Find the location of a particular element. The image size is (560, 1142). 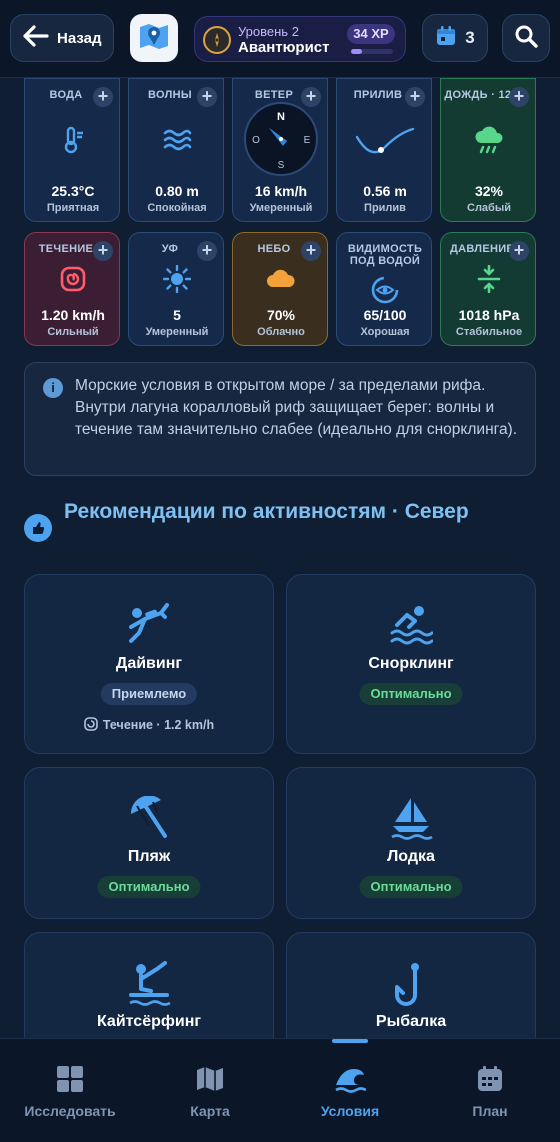

sun-icon is located at coordinates (177, 281).